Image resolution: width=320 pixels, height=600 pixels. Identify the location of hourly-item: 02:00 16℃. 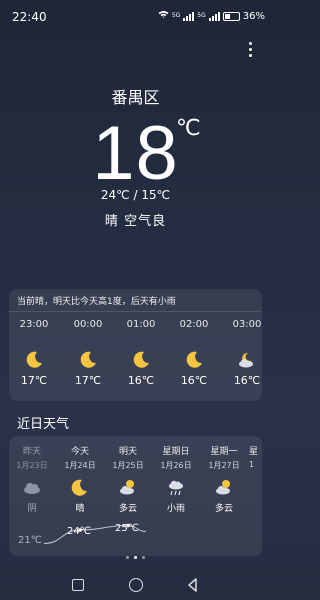
(194, 353).